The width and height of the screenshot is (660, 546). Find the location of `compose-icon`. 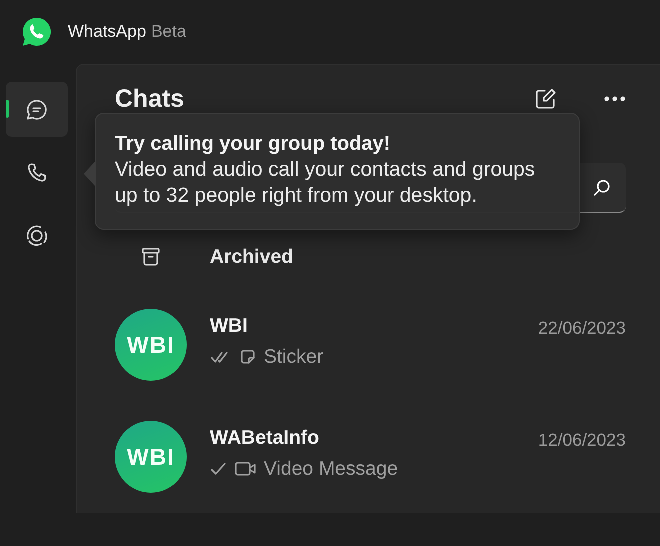

compose-icon is located at coordinates (546, 99).